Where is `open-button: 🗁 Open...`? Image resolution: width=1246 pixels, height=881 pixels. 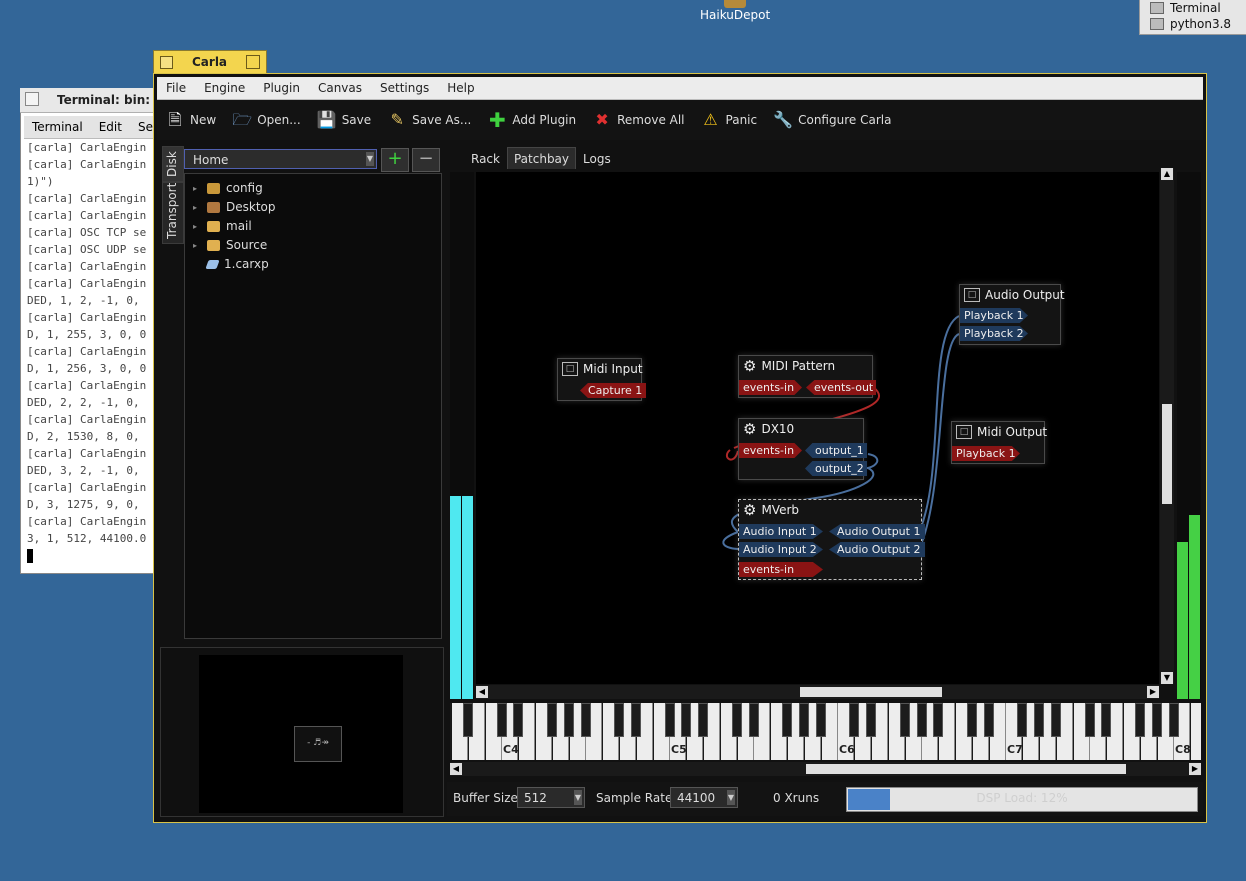
open-button: 🗁 Open... is located at coordinates (266, 120).